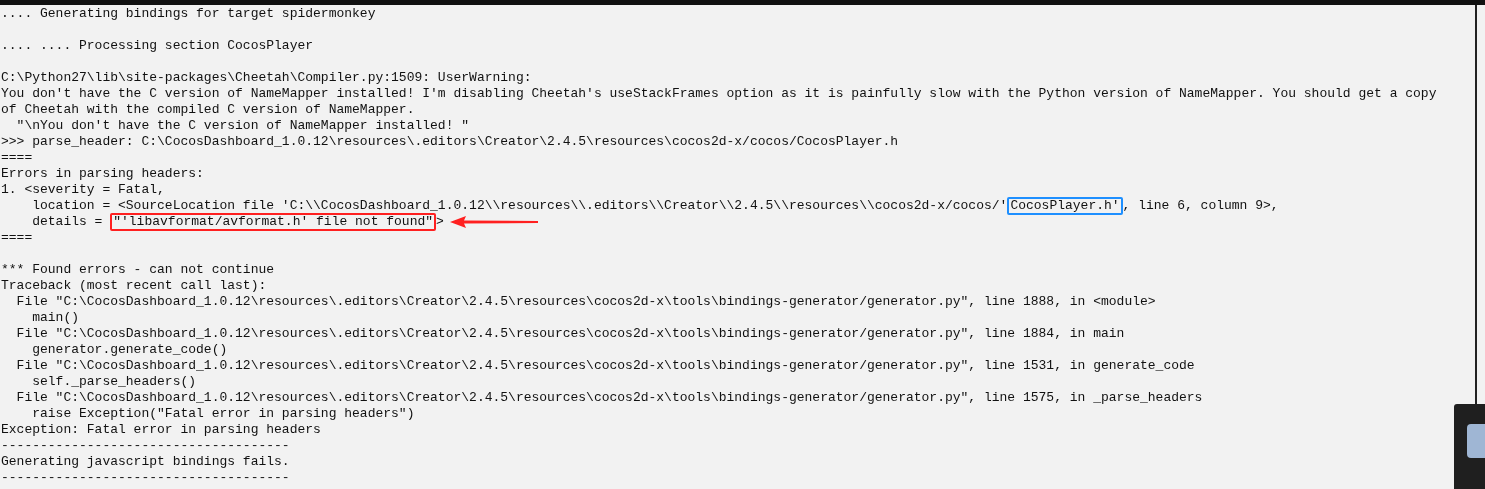 The height and width of the screenshot is (489, 1485). What do you see at coordinates (208, 110) in the screenshot?
I see `console-line: of Cheetah with the compiled C version of NameMapper.` at bounding box center [208, 110].